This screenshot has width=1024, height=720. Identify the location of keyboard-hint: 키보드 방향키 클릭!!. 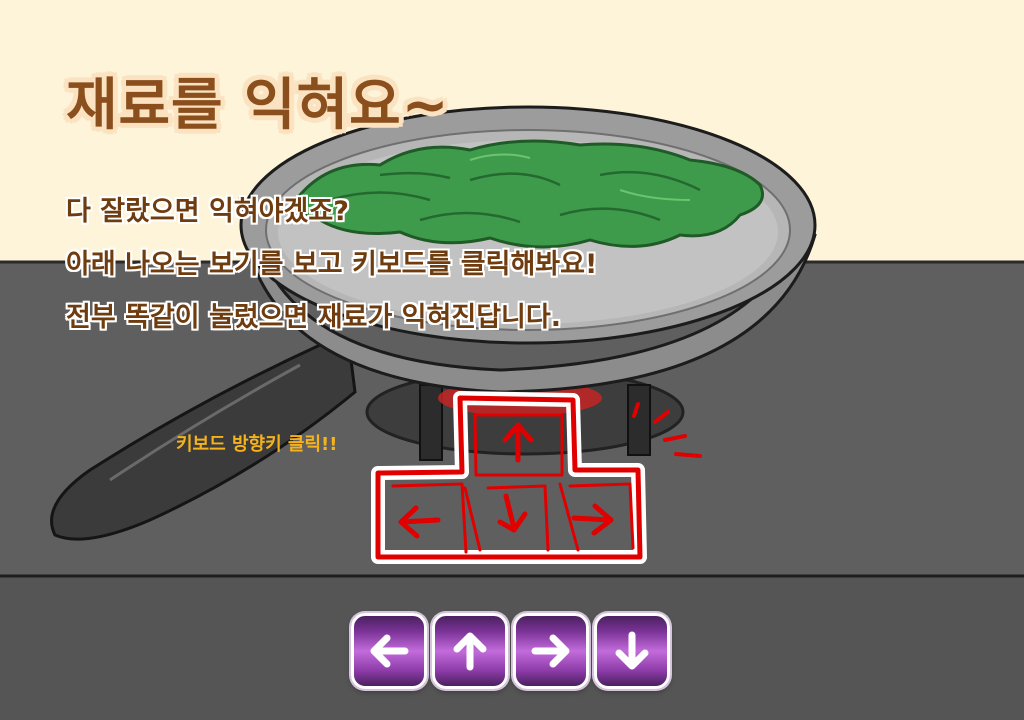
(257, 444).